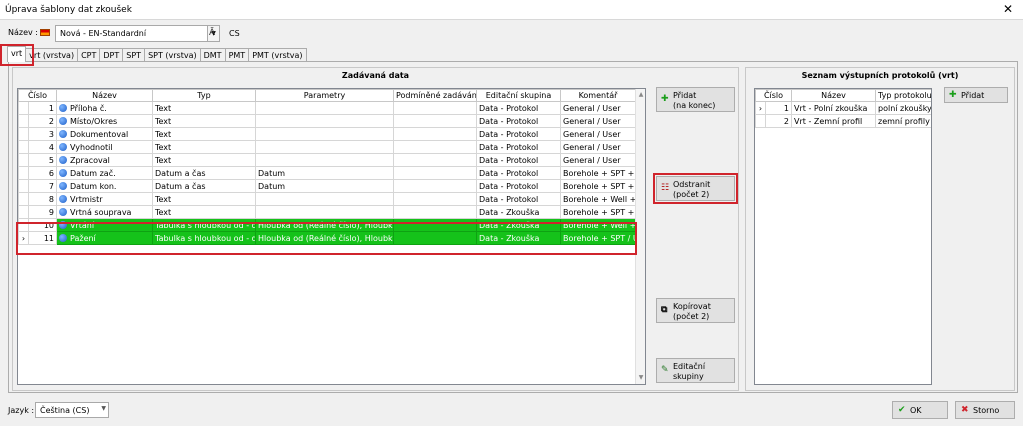 The height and width of the screenshot is (426, 1023). I want to click on edit-label-line1: Editační, so click(689, 366).